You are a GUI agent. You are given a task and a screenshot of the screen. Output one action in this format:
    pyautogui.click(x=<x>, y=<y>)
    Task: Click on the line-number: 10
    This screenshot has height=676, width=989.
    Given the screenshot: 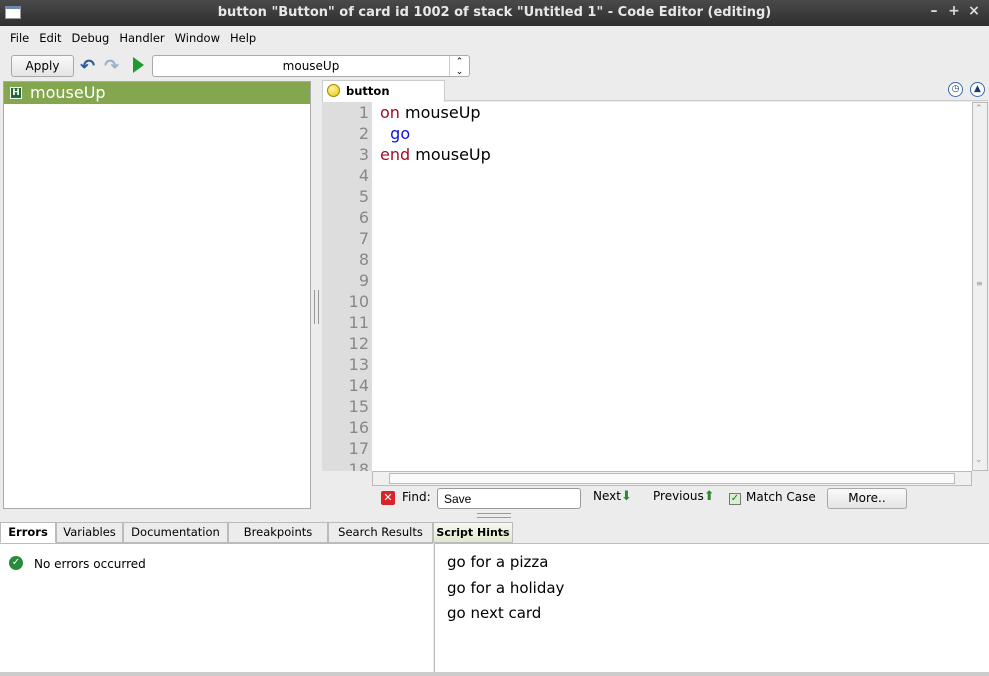 What is the action you would take?
    pyautogui.click(x=358, y=301)
    